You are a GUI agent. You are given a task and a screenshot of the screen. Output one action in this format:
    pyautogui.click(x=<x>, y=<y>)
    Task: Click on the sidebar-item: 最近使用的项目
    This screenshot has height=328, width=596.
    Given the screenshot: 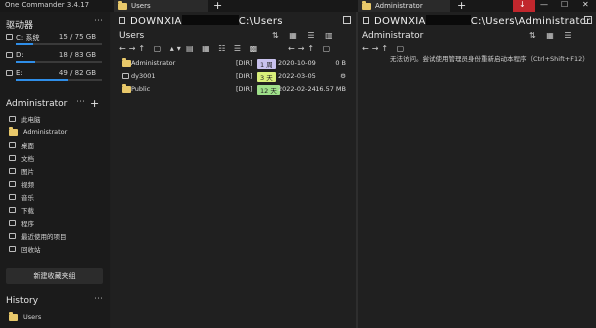 What is the action you would take?
    pyautogui.click(x=38, y=236)
    